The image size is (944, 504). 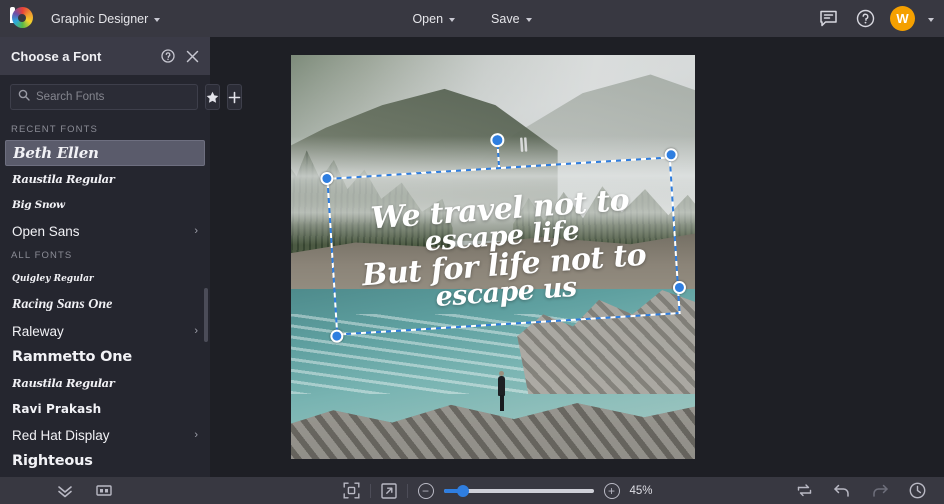 I want to click on search-input-wrap, so click(x=104, y=97).